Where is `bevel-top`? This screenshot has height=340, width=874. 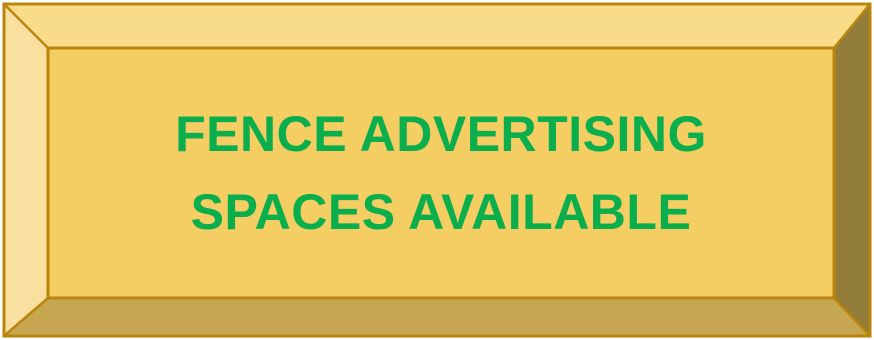 bevel-top is located at coordinates (437, 26).